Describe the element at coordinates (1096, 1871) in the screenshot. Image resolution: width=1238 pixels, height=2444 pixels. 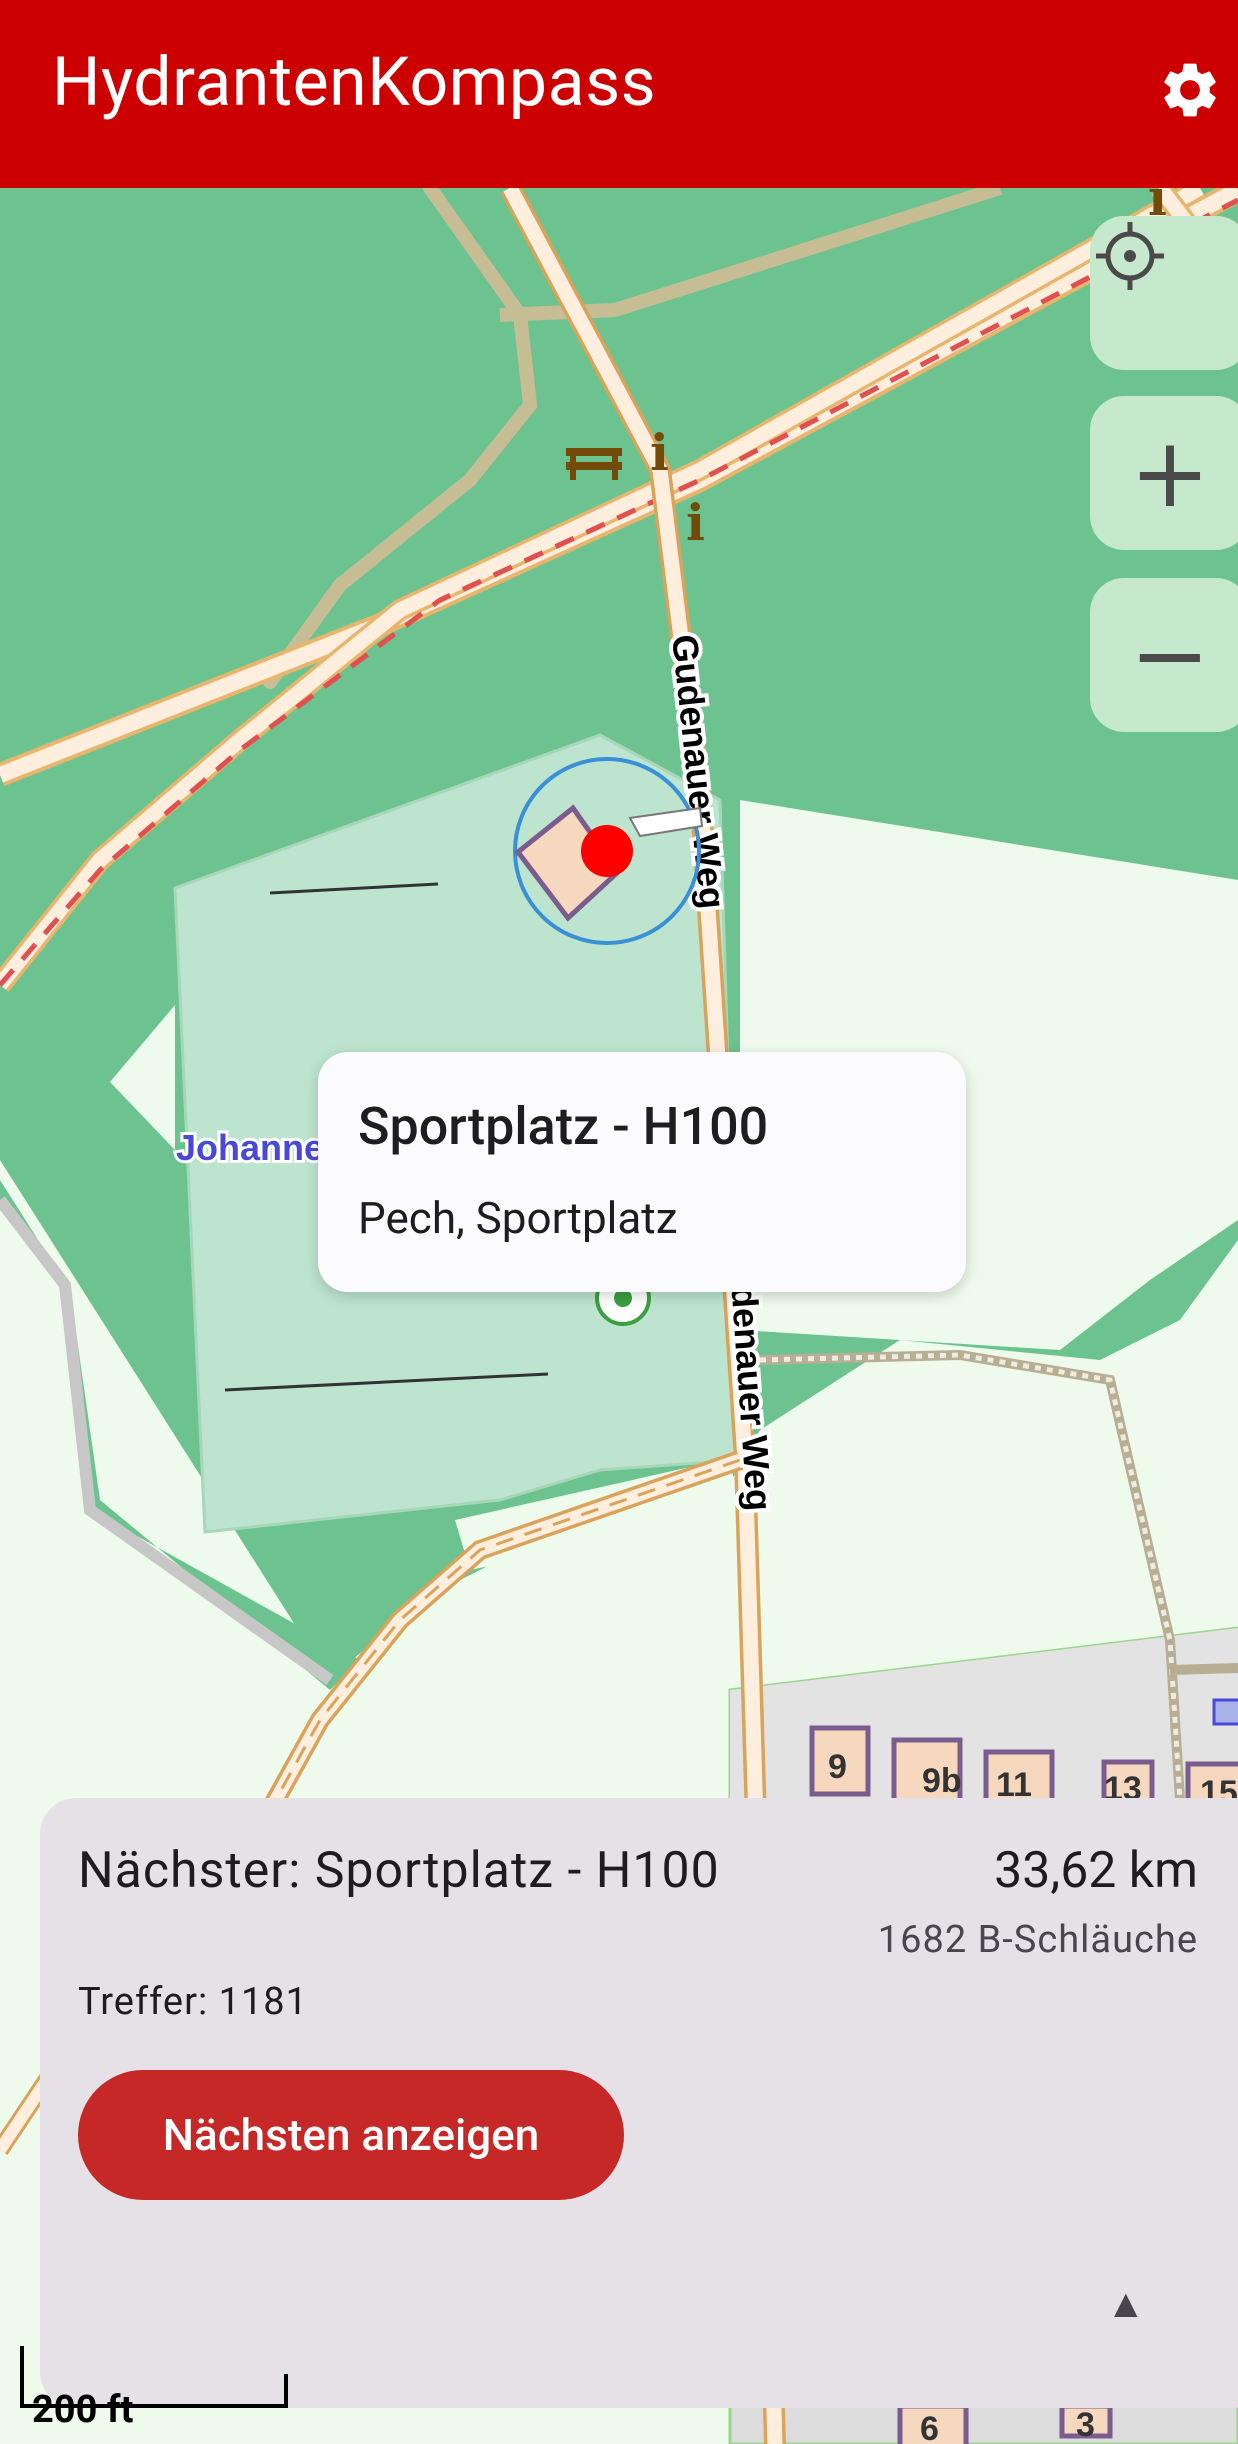
I see `distance-value: 33,62 km` at that location.